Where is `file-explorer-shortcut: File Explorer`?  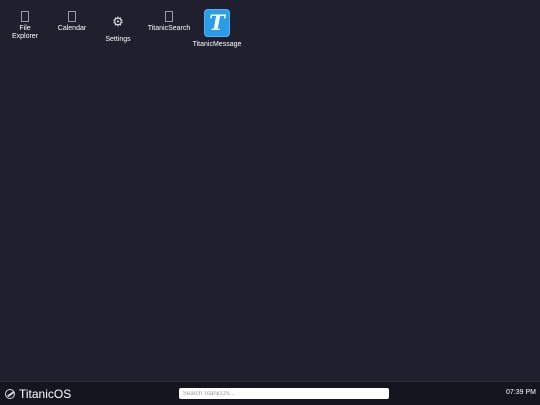 file-explorer-shortcut: File Explorer is located at coordinates (25, 24).